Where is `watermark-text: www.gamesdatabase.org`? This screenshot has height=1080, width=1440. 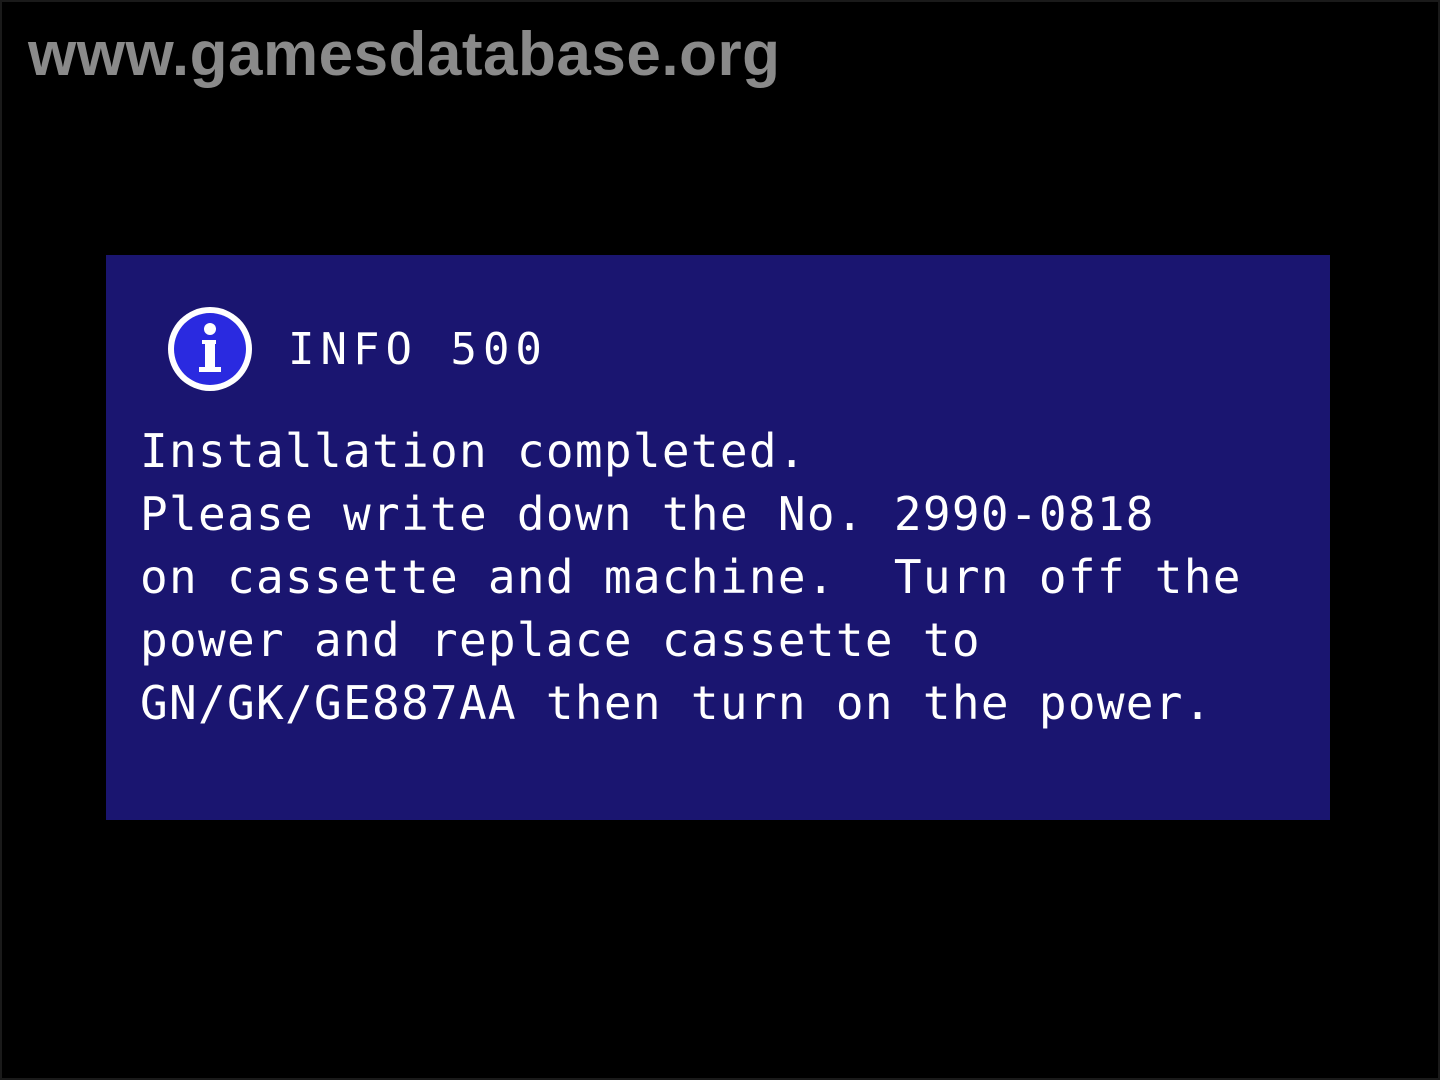 watermark-text: www.gamesdatabase.org is located at coordinates (404, 54).